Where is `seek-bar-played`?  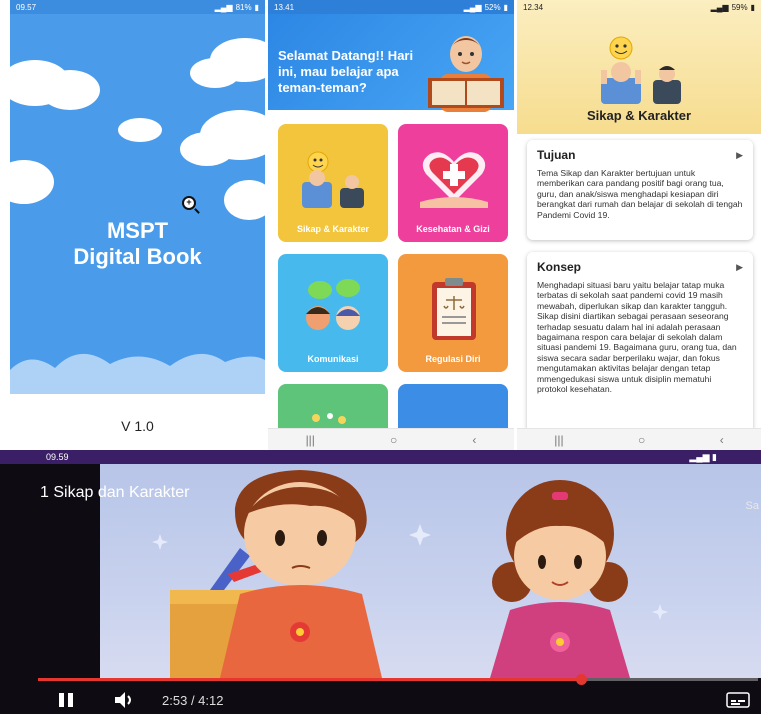 seek-bar-played is located at coordinates (309, 679).